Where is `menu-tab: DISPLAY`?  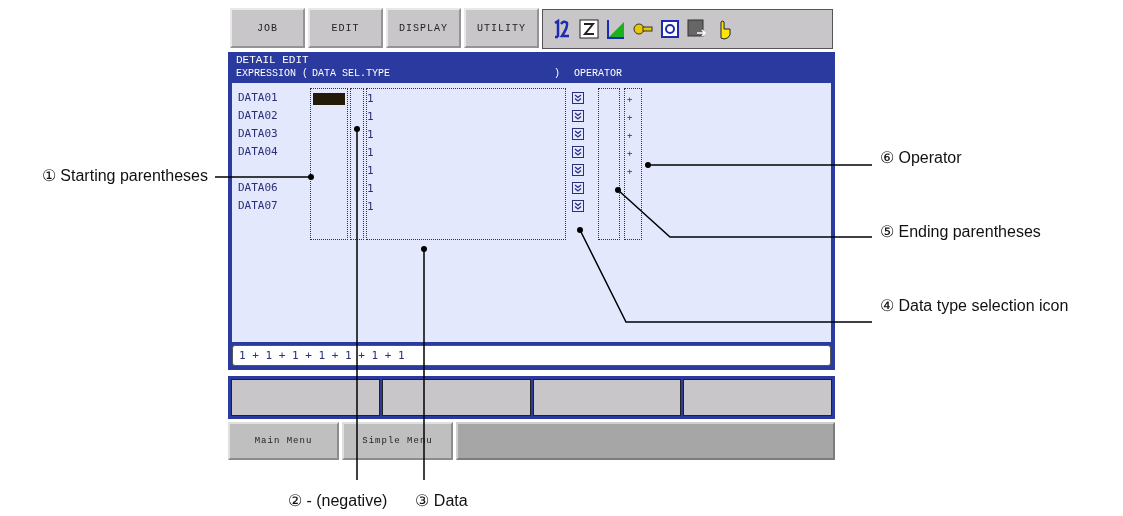
menu-tab: DISPLAY is located at coordinates (423, 28).